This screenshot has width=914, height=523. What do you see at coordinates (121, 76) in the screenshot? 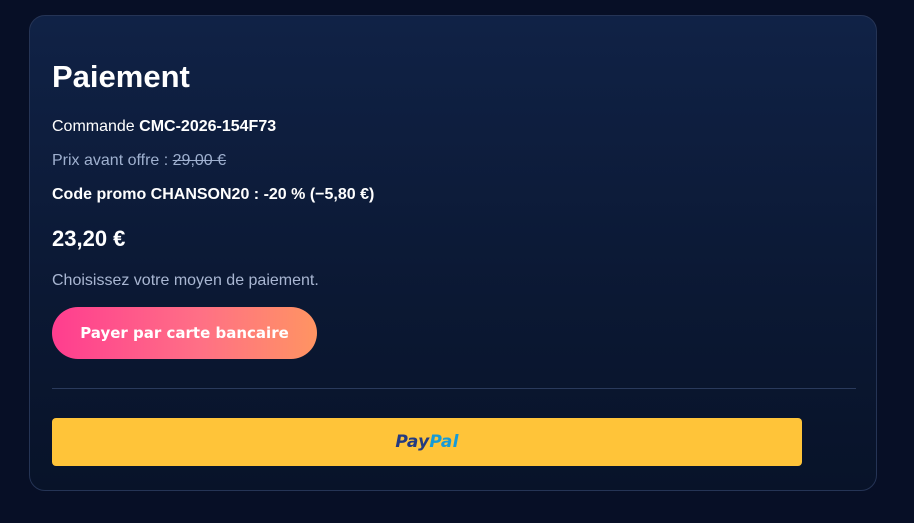
I see `page-title: Paiement` at bounding box center [121, 76].